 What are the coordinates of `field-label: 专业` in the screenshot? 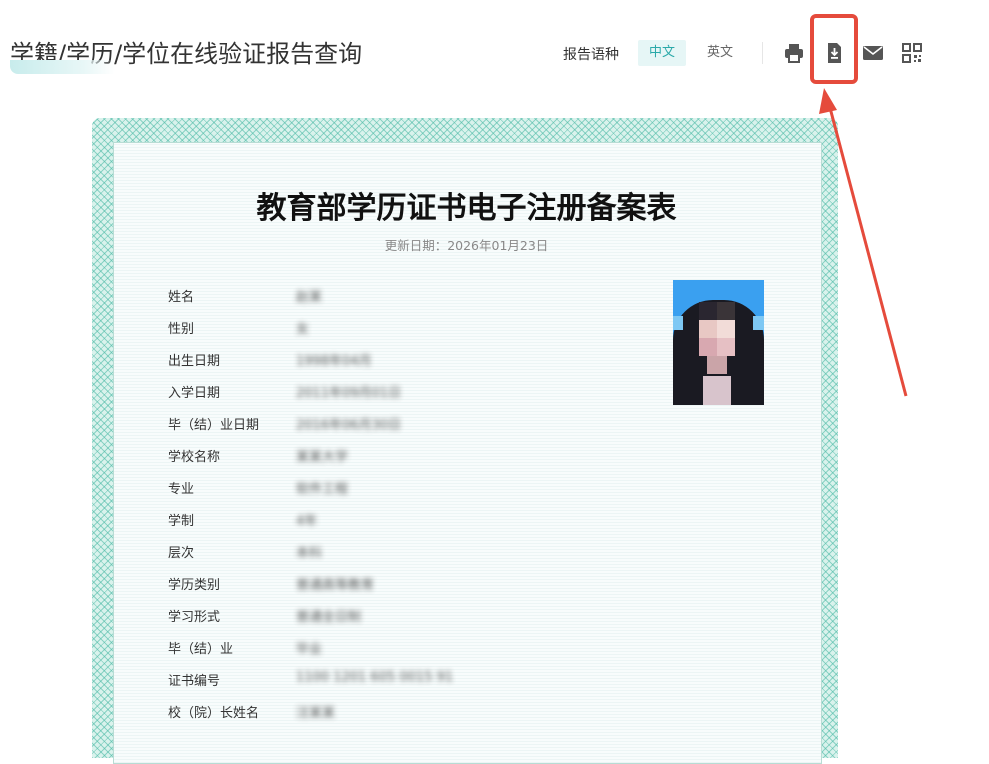 It's located at (181, 489).